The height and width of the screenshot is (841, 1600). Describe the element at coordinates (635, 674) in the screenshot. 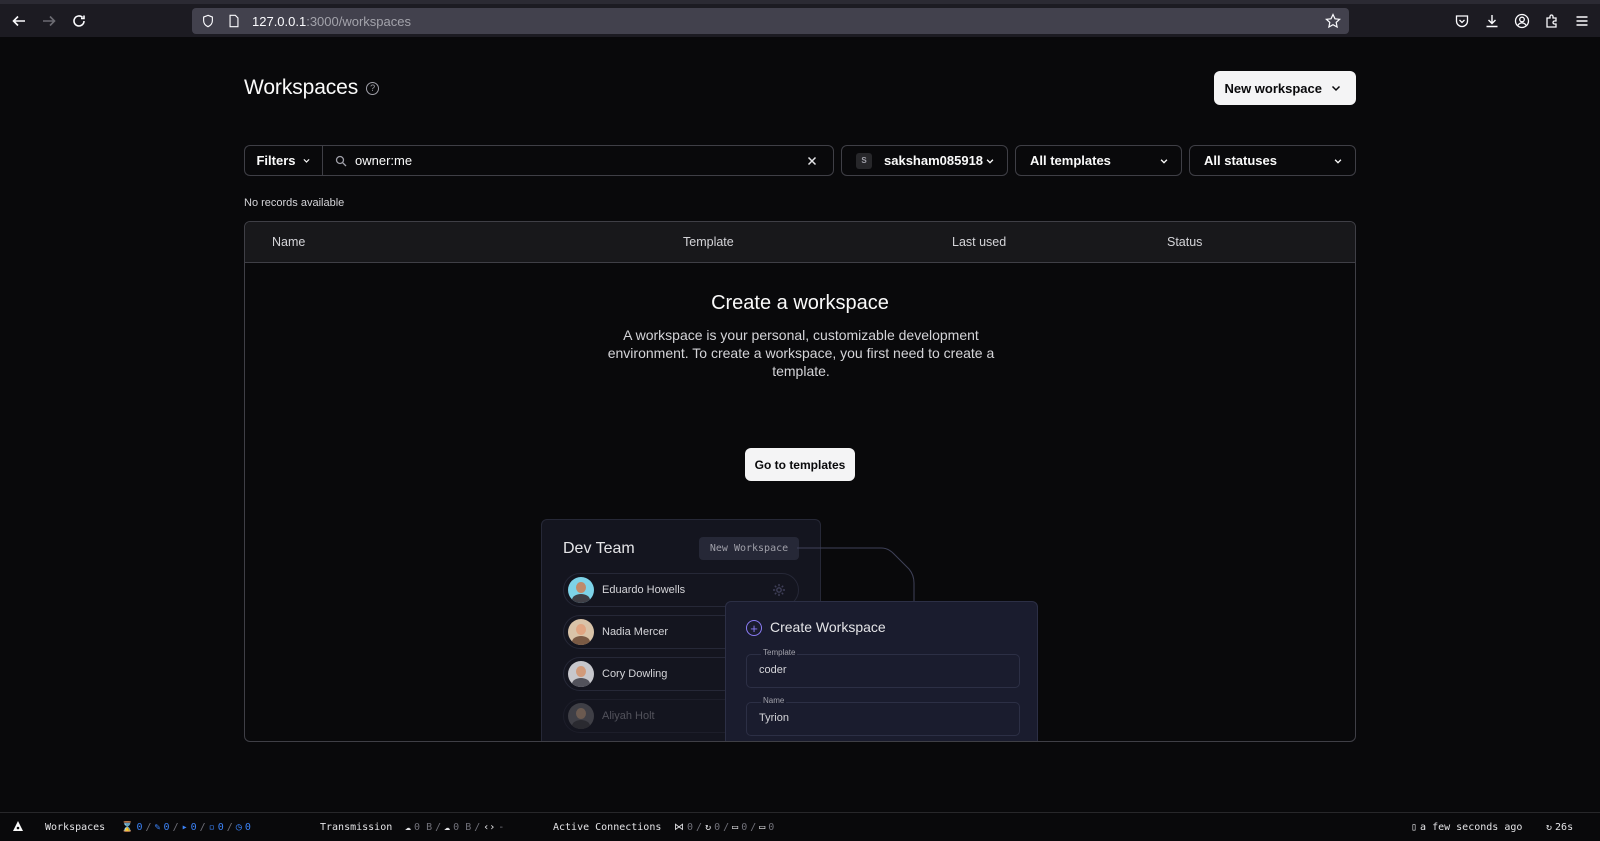

I see `member-name: Cory Dowling` at that location.